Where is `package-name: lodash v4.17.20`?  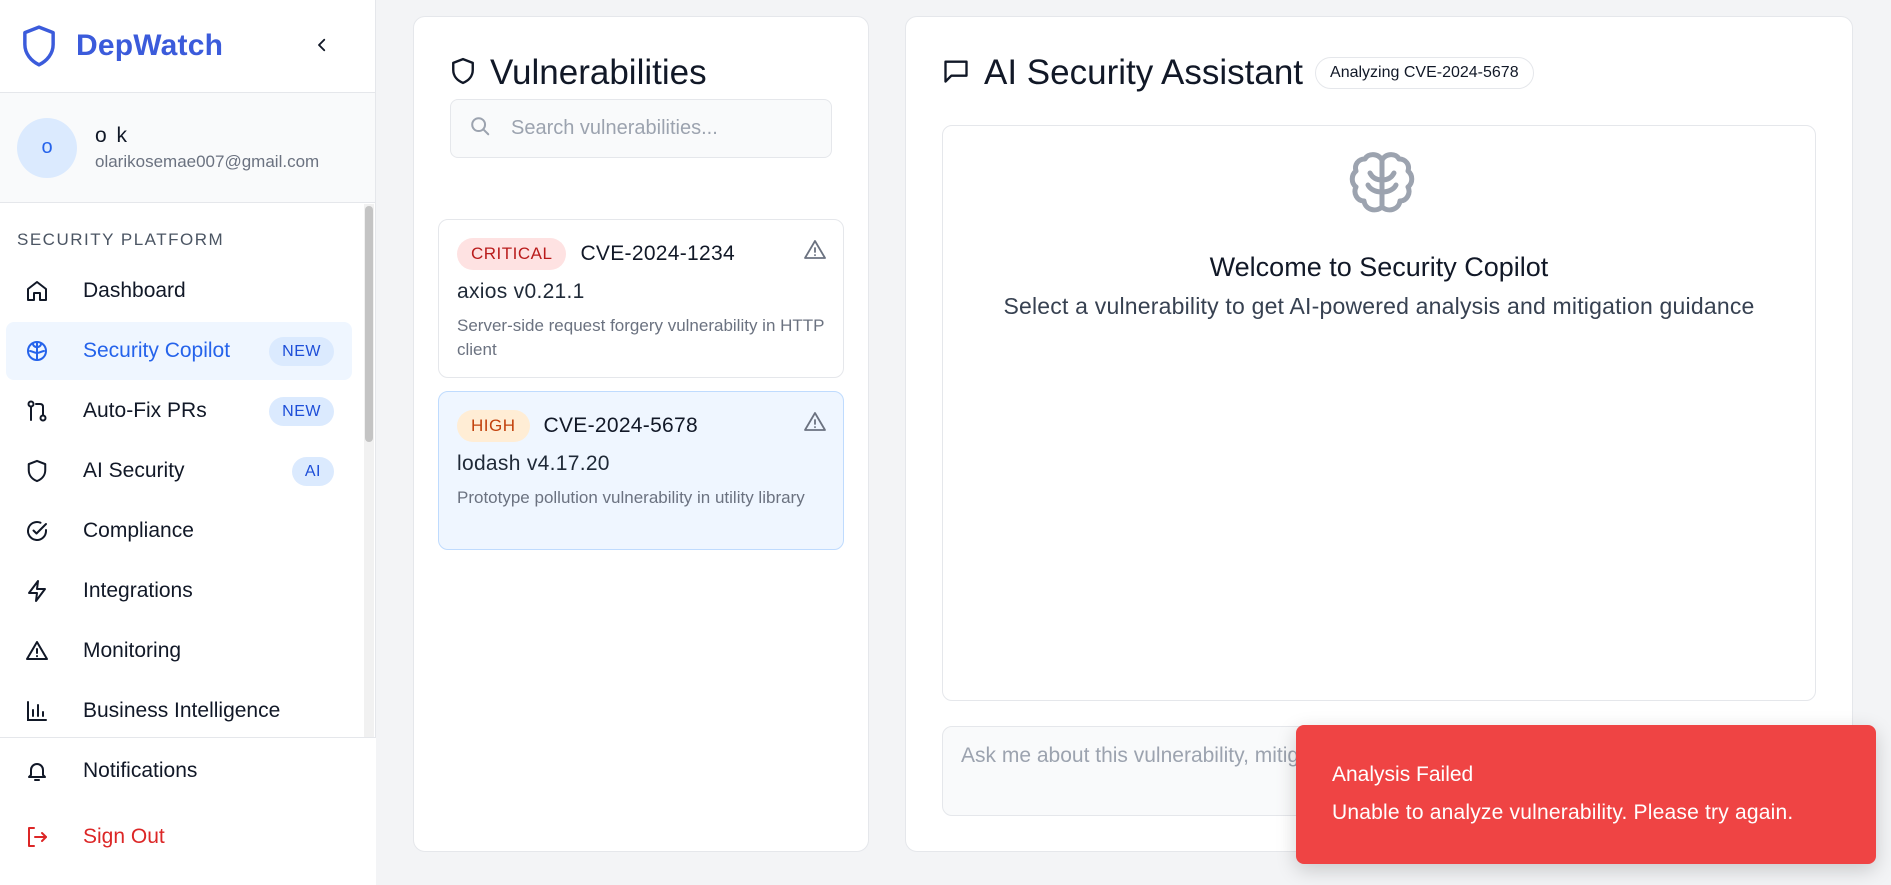
package-name: lodash v4.17.20 is located at coordinates (533, 463).